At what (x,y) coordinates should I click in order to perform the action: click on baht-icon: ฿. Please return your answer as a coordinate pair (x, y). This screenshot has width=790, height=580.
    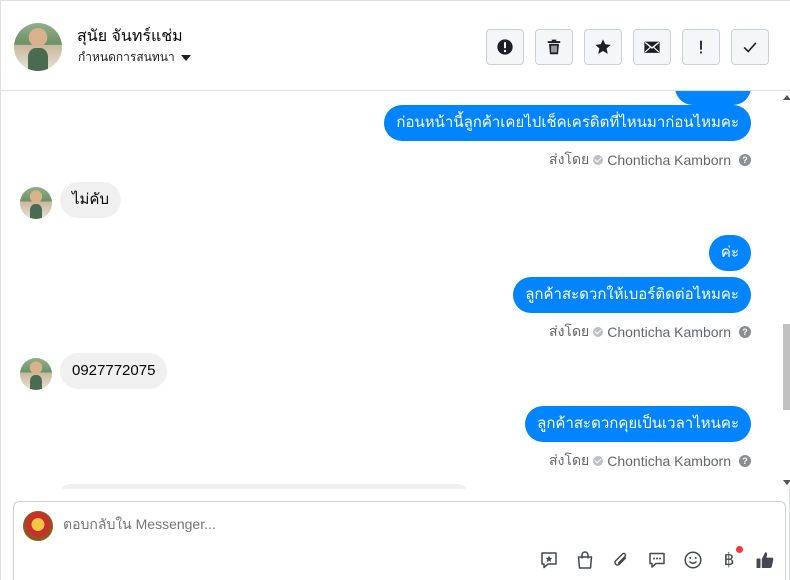
    Looking at the image, I should click on (729, 560).